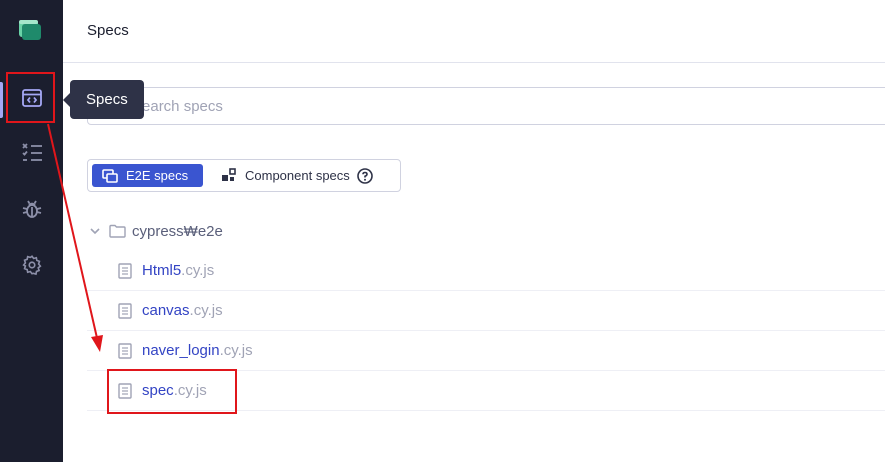  Describe the element at coordinates (103, 99) in the screenshot. I see `specs-tooltip: Specs` at that location.